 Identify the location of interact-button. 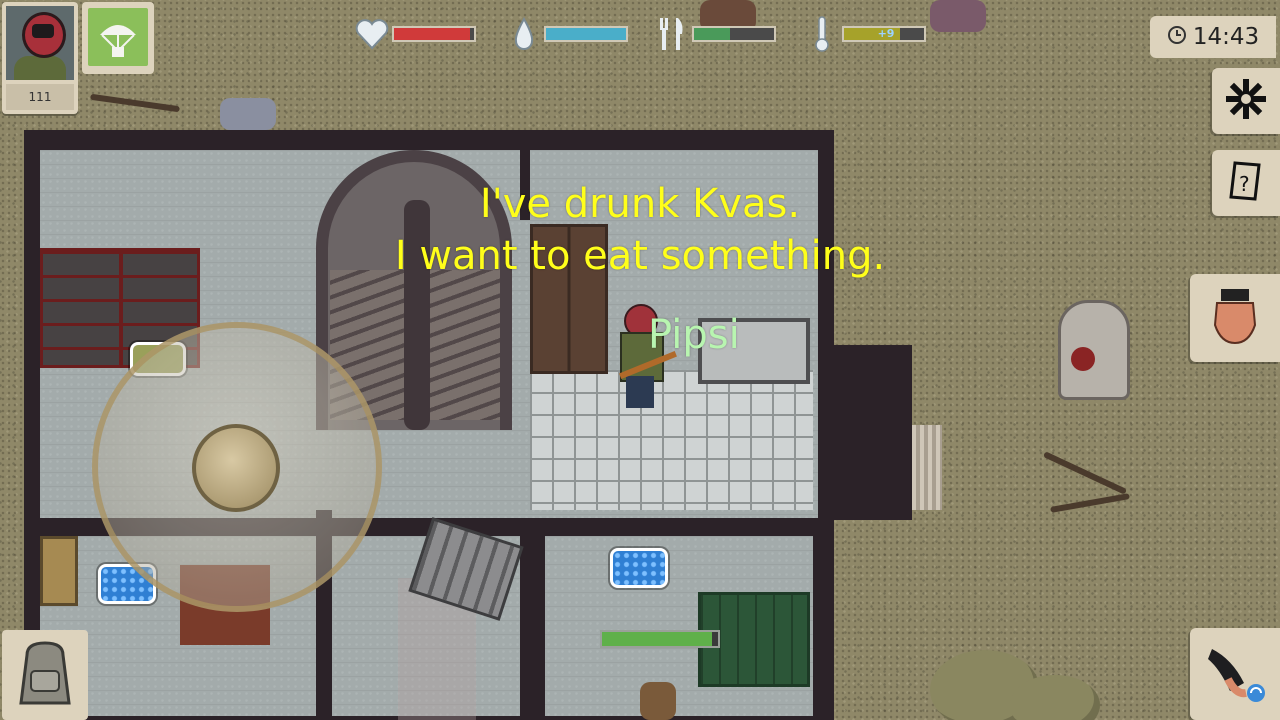
(1235, 318).